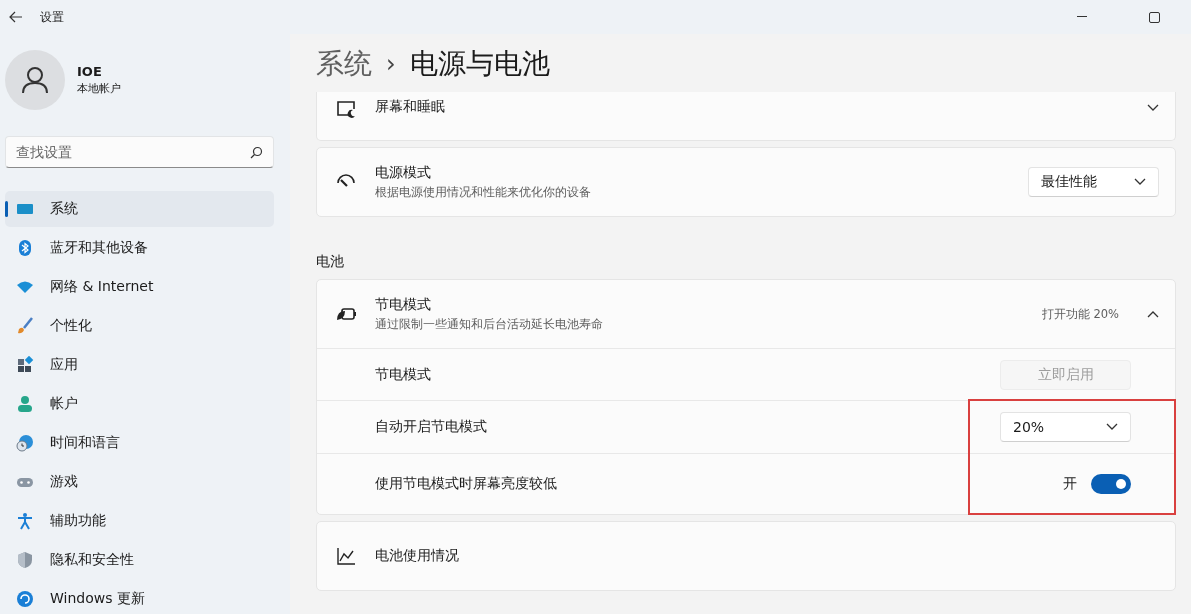 Image resolution: width=1191 pixels, height=614 pixels. What do you see at coordinates (1070, 484) in the screenshot?
I see `toggle-state-label: 开` at bounding box center [1070, 484].